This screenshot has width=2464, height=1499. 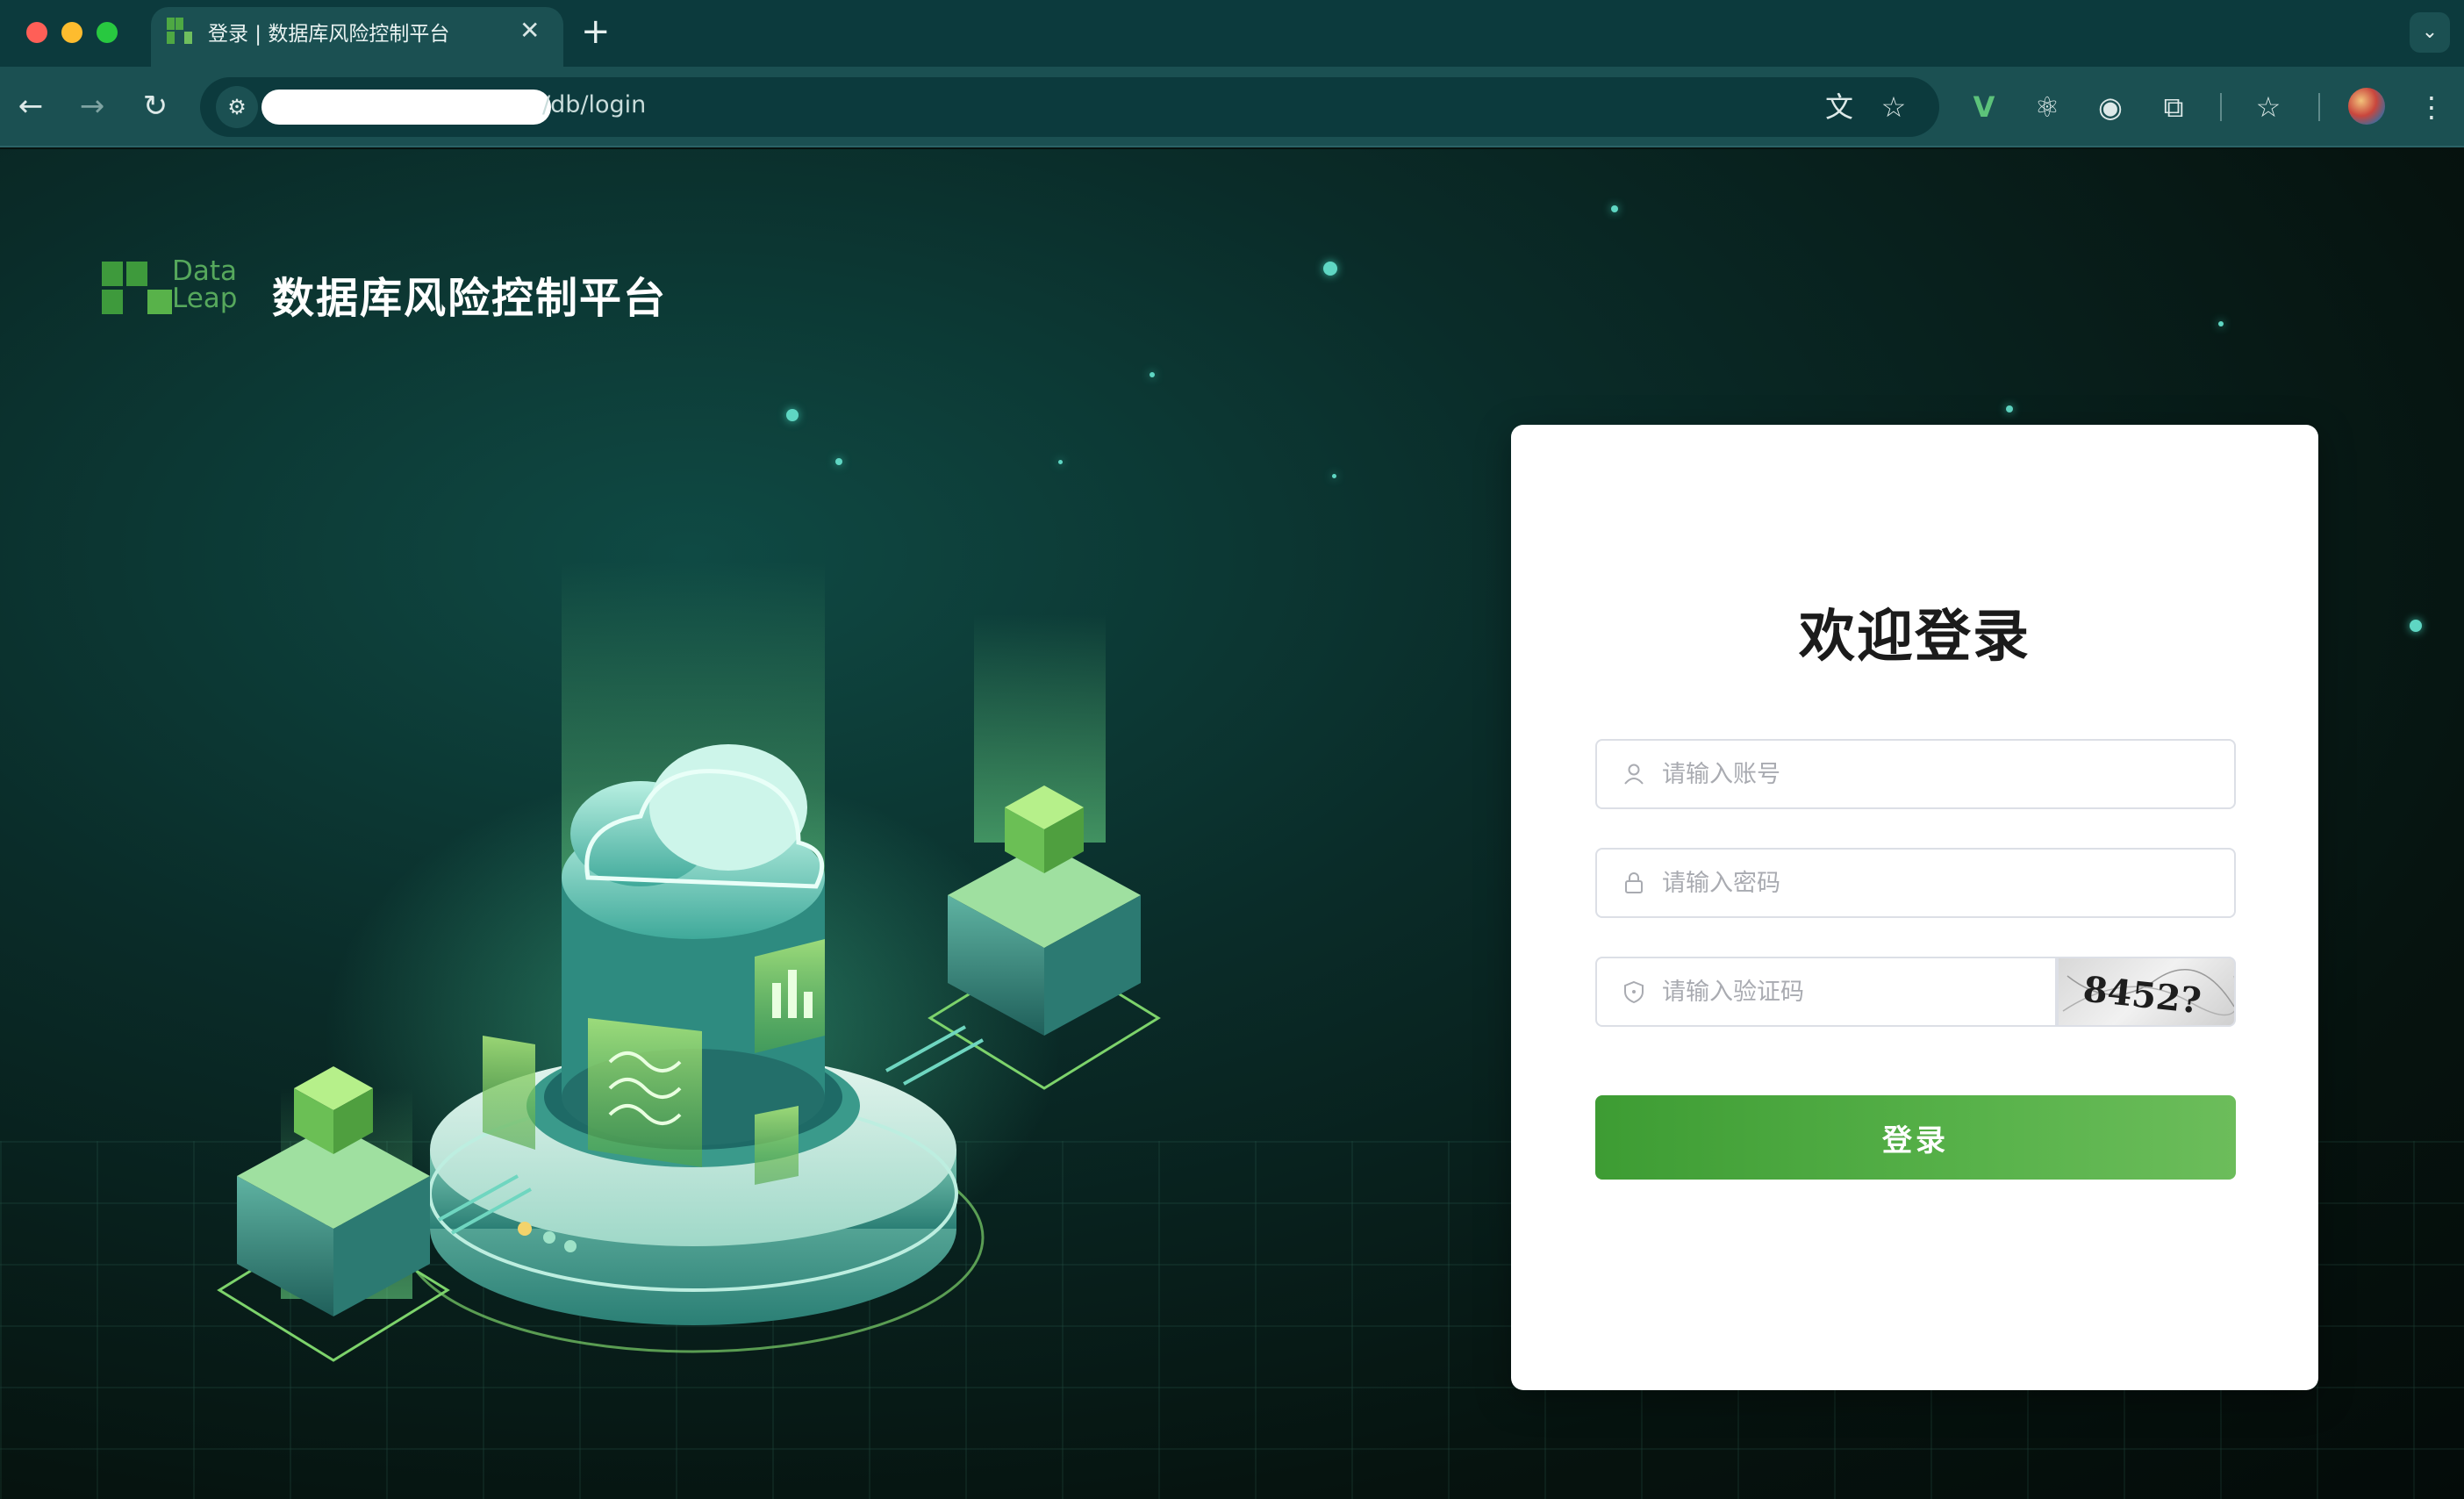 I want to click on password-field, so click(x=1915, y=883).